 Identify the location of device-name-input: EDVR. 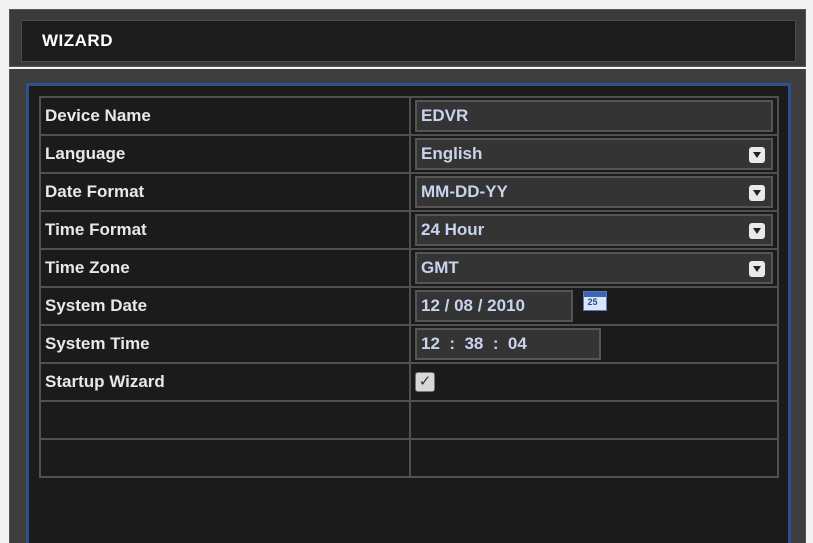
(594, 116).